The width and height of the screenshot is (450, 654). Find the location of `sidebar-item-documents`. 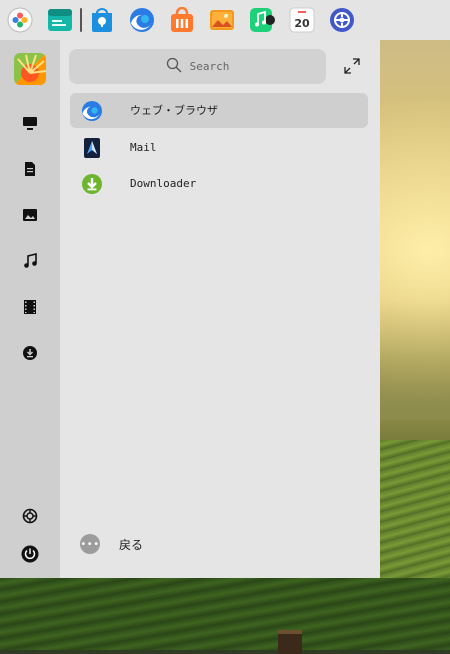

sidebar-item-documents is located at coordinates (30, 169).